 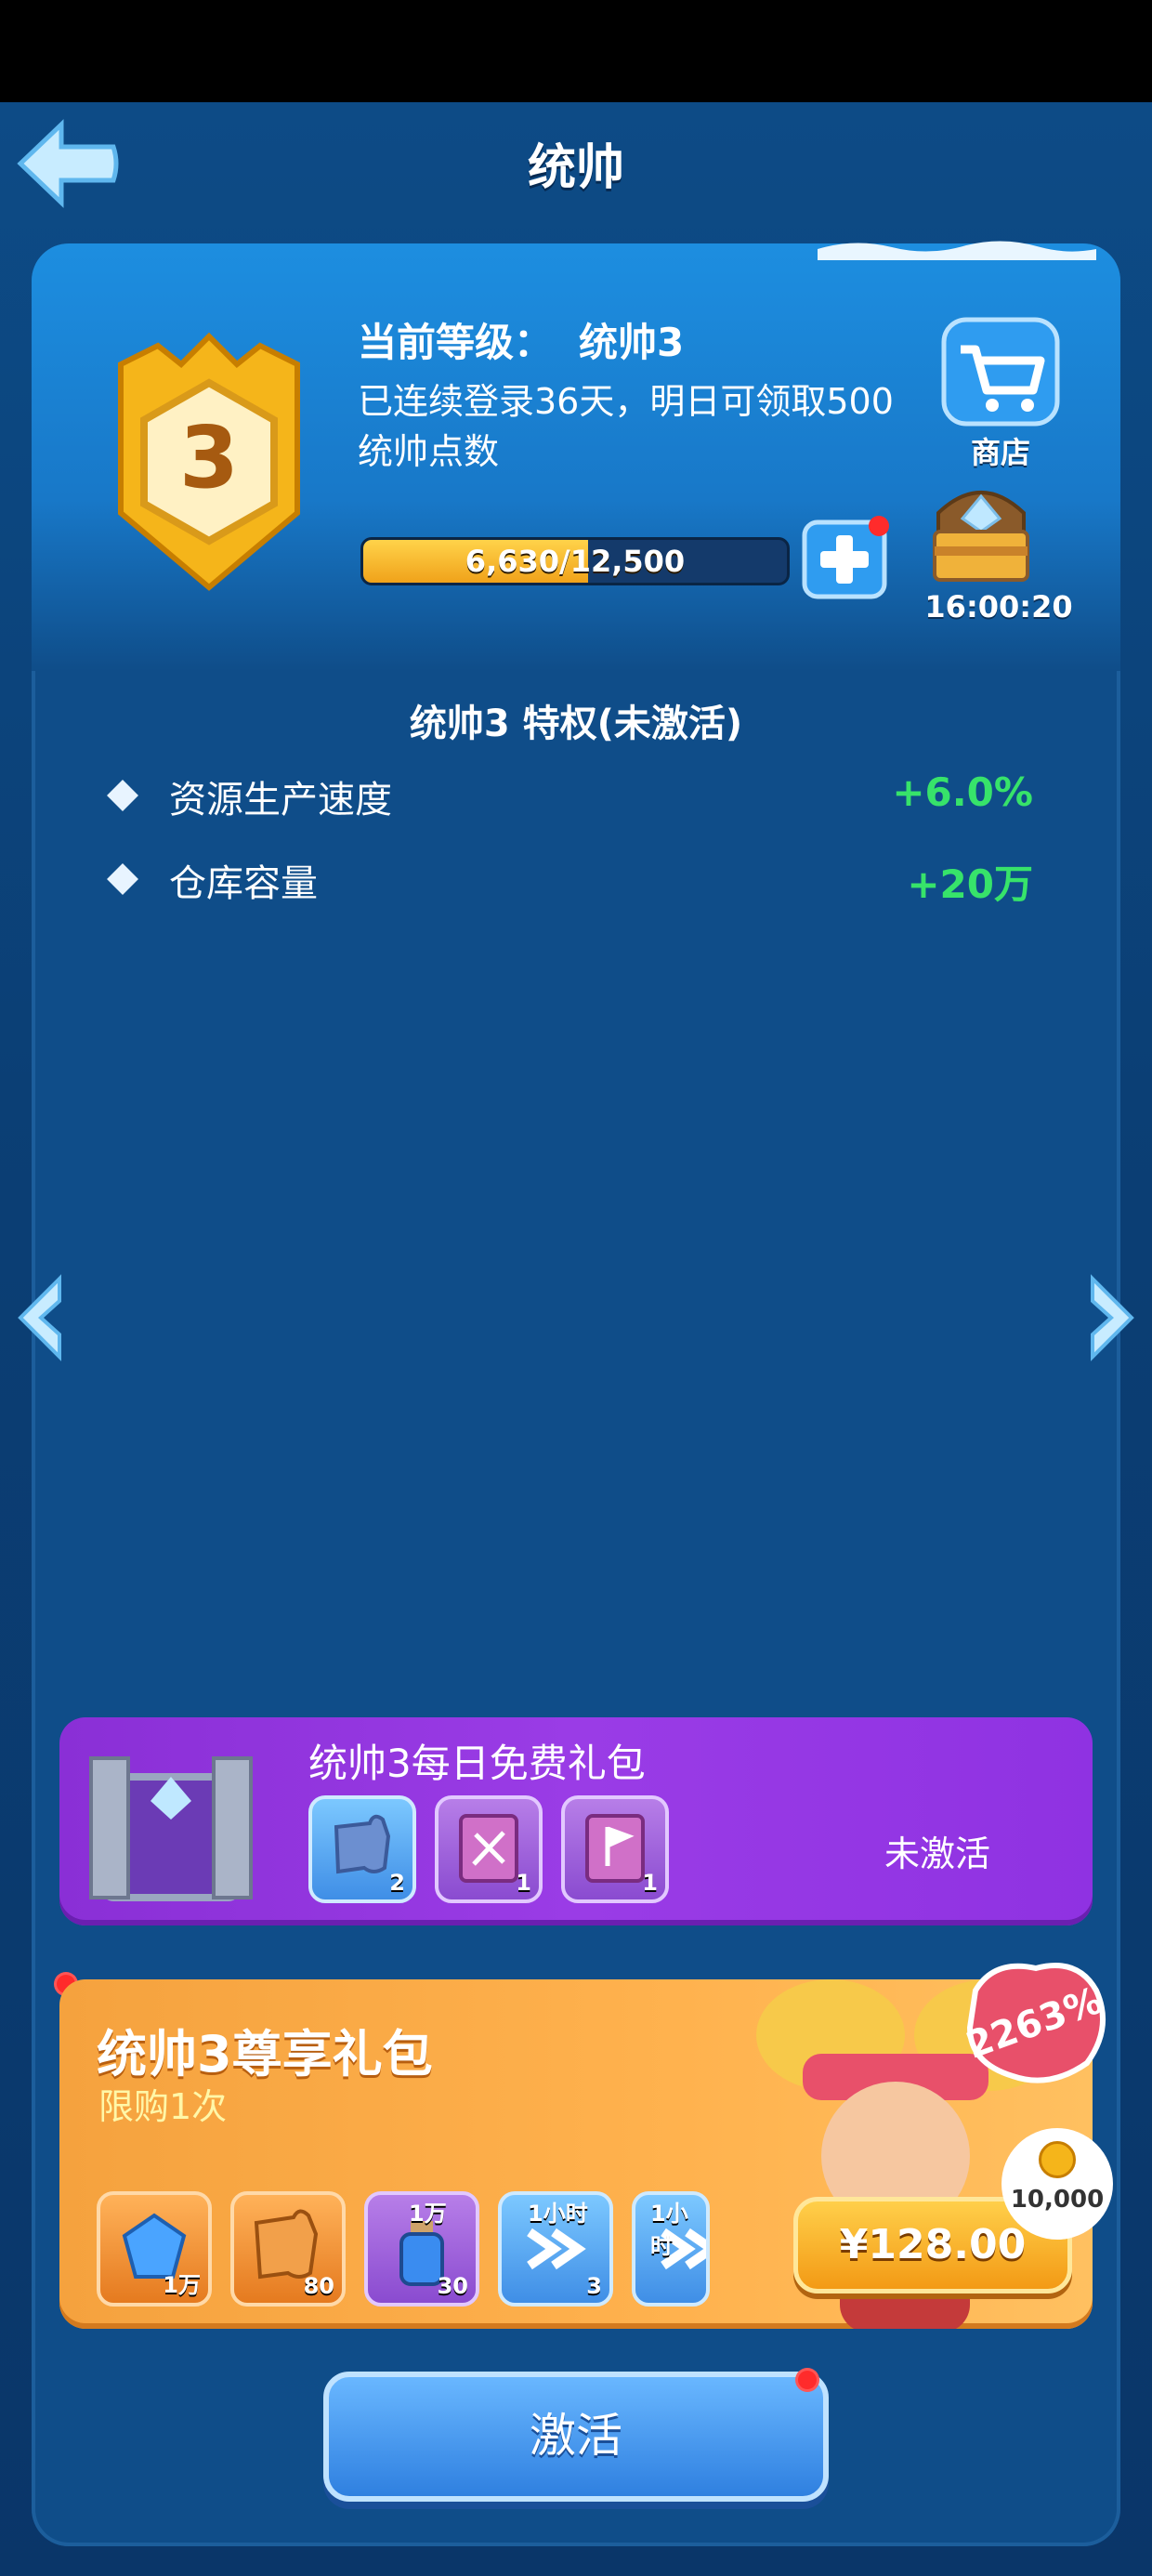 What do you see at coordinates (1057, 2184) in the screenshot?
I see `bonus-coins-bubble: 10,000` at bounding box center [1057, 2184].